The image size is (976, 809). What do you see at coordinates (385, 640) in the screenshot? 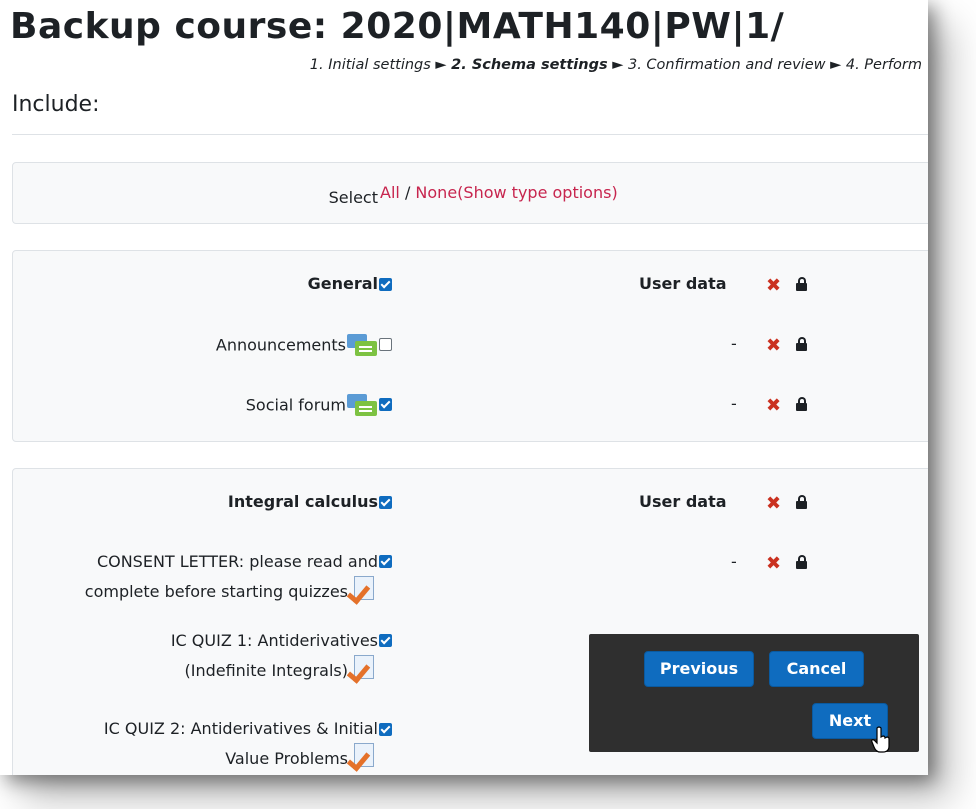
I see `ic-quiz-1-checkbox` at bounding box center [385, 640].